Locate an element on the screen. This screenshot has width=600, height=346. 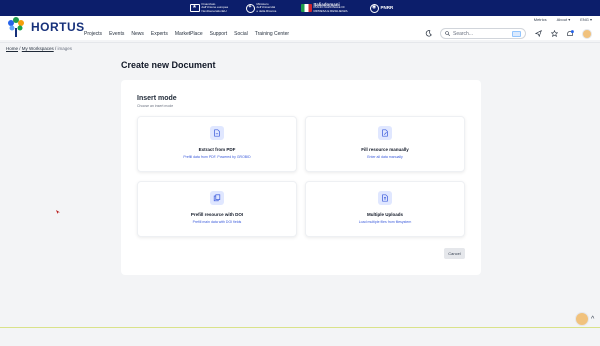
hortus-logo: HORTUS is located at coordinates (44, 27).